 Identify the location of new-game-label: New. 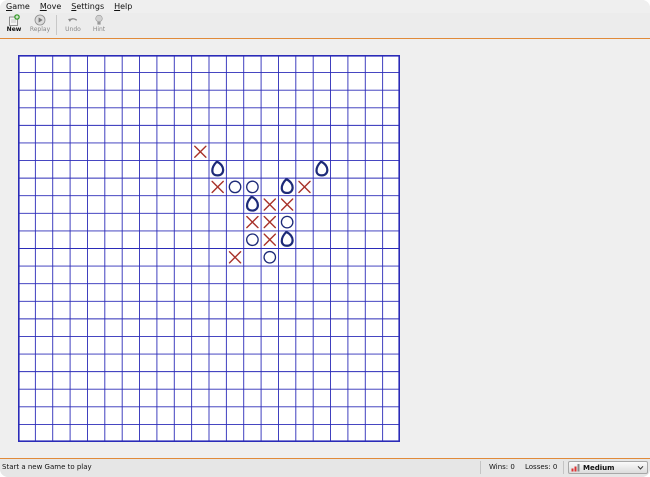
(14, 29).